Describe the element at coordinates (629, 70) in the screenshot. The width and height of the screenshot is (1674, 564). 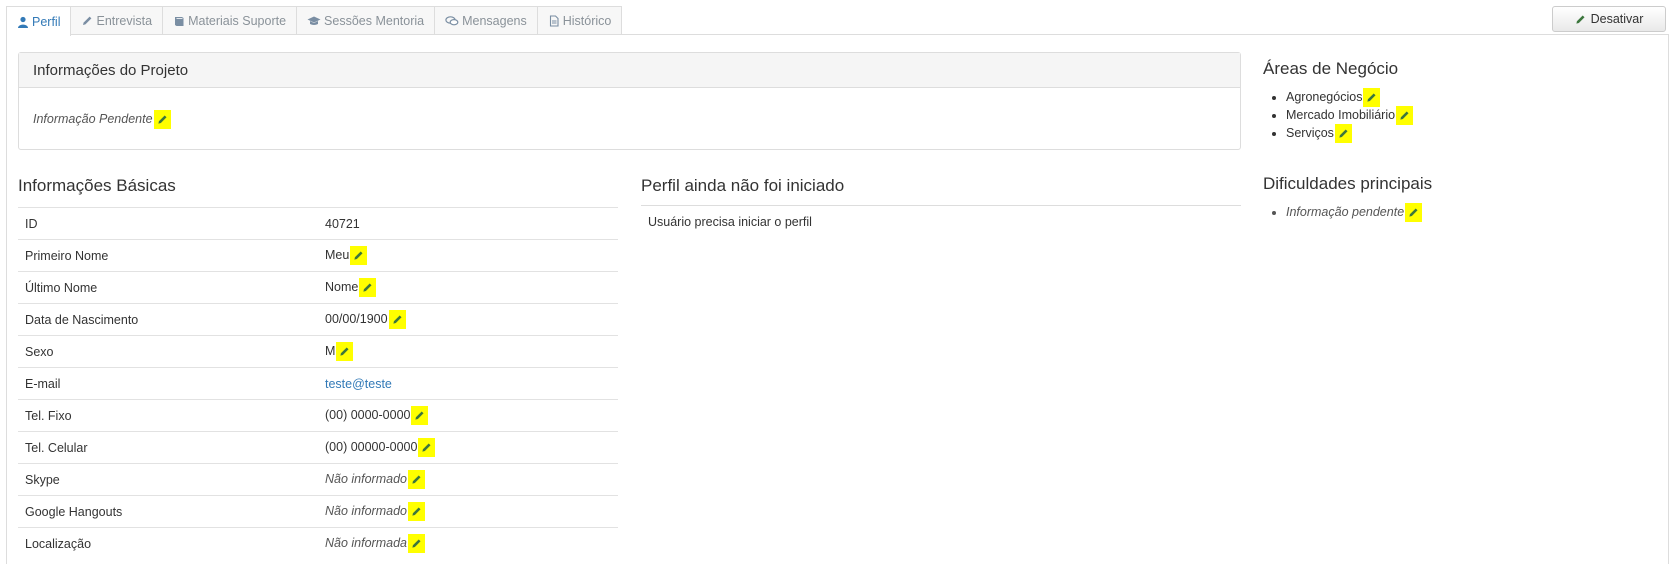
I see `panel-title: Informações do Projeto` at that location.